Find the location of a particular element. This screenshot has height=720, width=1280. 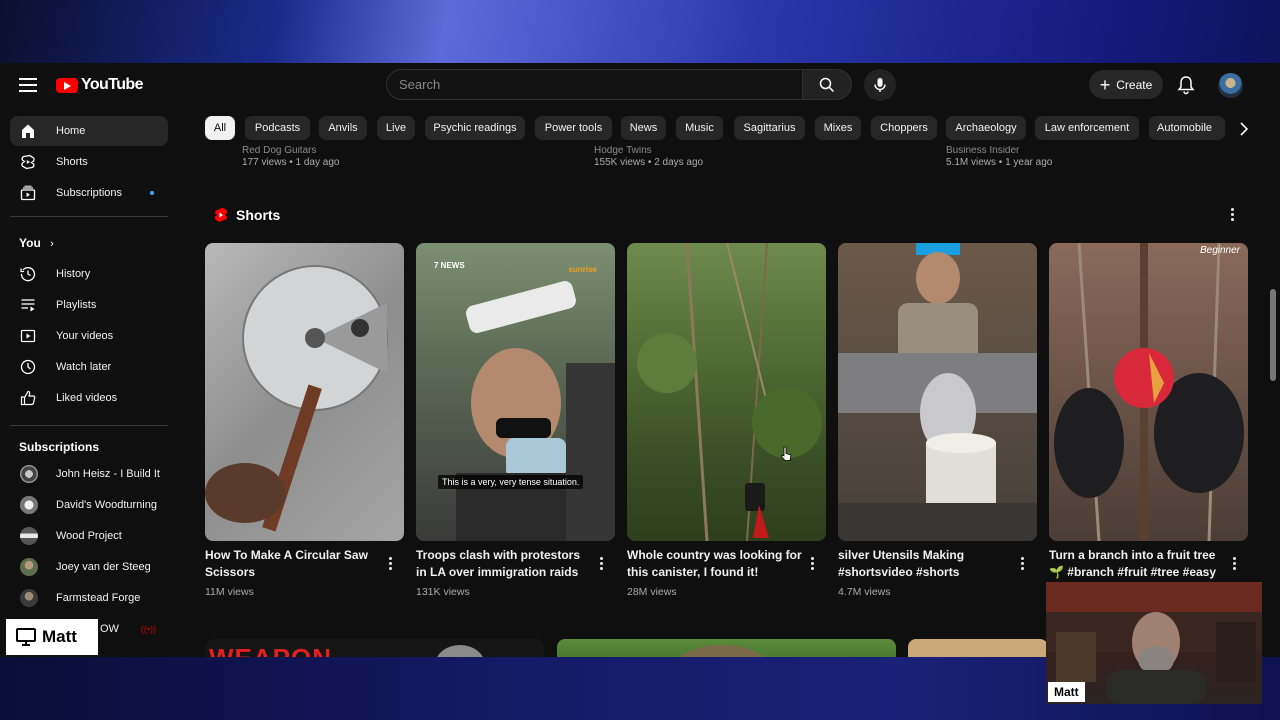

video-stats: 5.1M views • 1 year ago is located at coordinates (999, 162).